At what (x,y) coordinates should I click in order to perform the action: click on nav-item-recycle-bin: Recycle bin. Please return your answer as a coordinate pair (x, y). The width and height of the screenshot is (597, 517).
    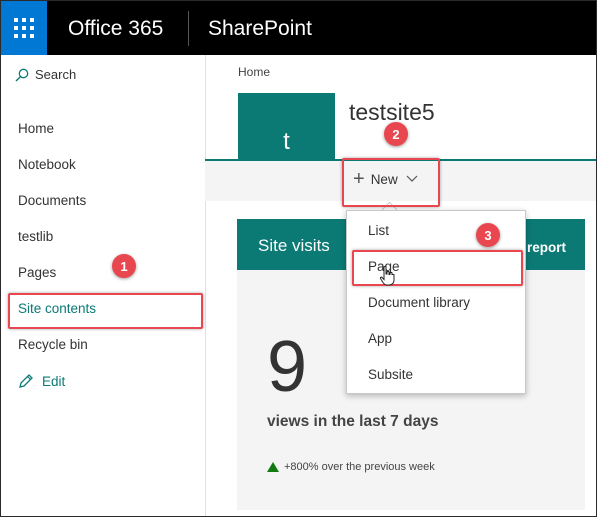
    Looking at the image, I should click on (53, 344).